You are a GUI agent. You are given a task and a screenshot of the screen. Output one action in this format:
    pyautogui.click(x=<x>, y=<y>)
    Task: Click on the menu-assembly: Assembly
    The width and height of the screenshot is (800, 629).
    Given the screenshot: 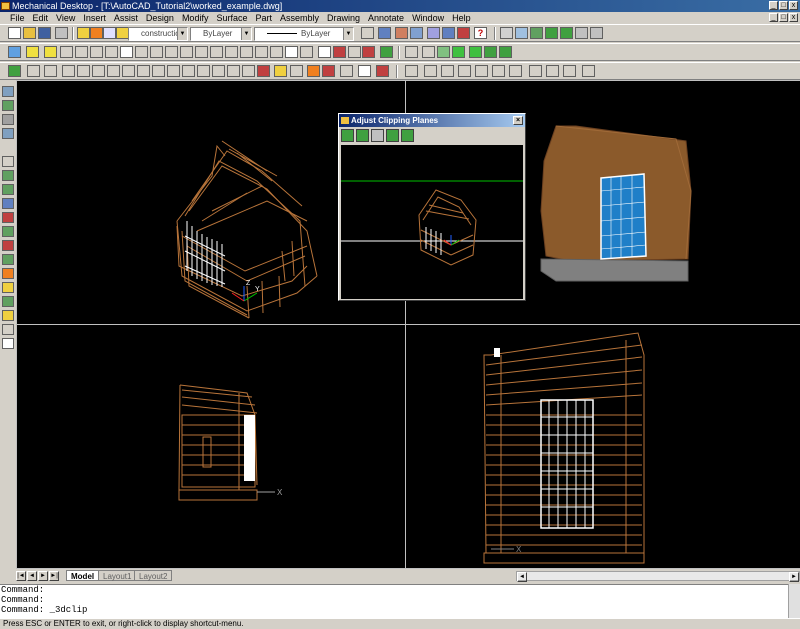 What is the action you would take?
    pyautogui.click(x=299, y=18)
    